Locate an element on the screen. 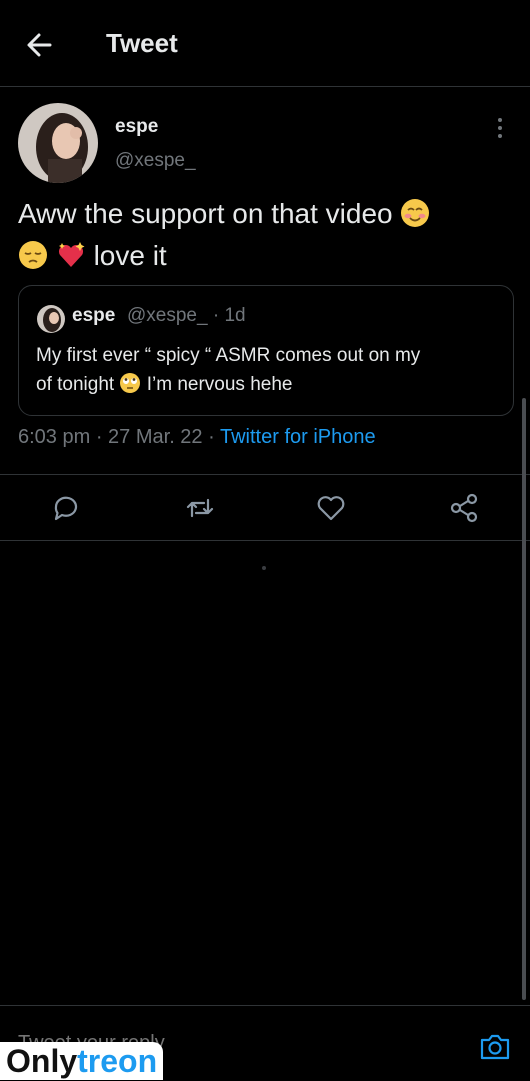 Image resolution: width=530 pixels, height=1081 pixels. author-name: espe is located at coordinates (136, 127).